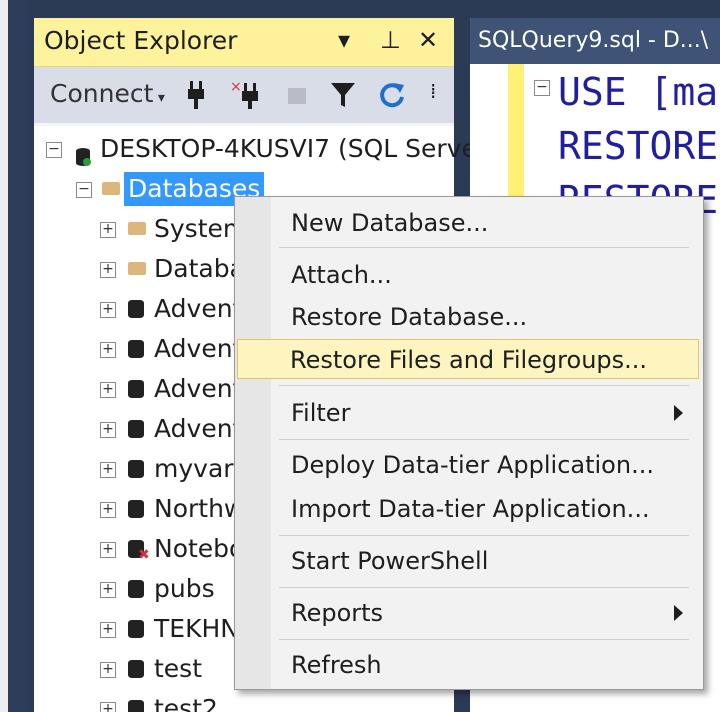  What do you see at coordinates (196, 628) in the screenshot?
I see `tree-node-label: TEKHN` at bounding box center [196, 628].